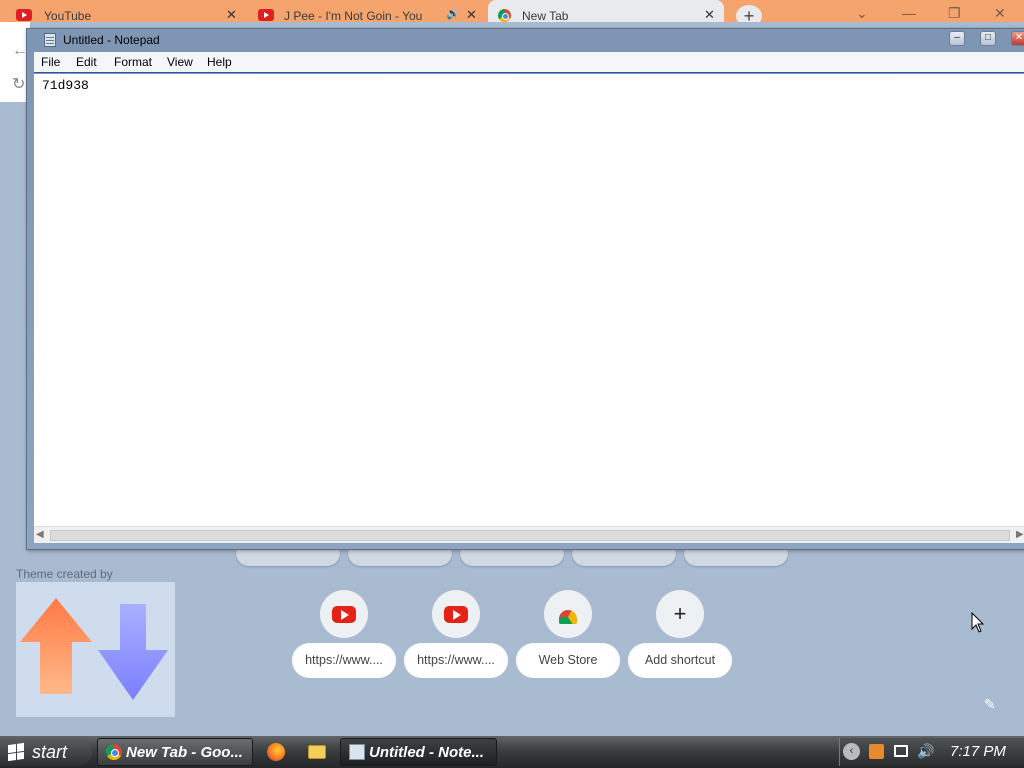 Image resolution: width=1024 pixels, height=768 pixels. I want to click on tab-youtube: YouTube ✕, so click(124, 11).